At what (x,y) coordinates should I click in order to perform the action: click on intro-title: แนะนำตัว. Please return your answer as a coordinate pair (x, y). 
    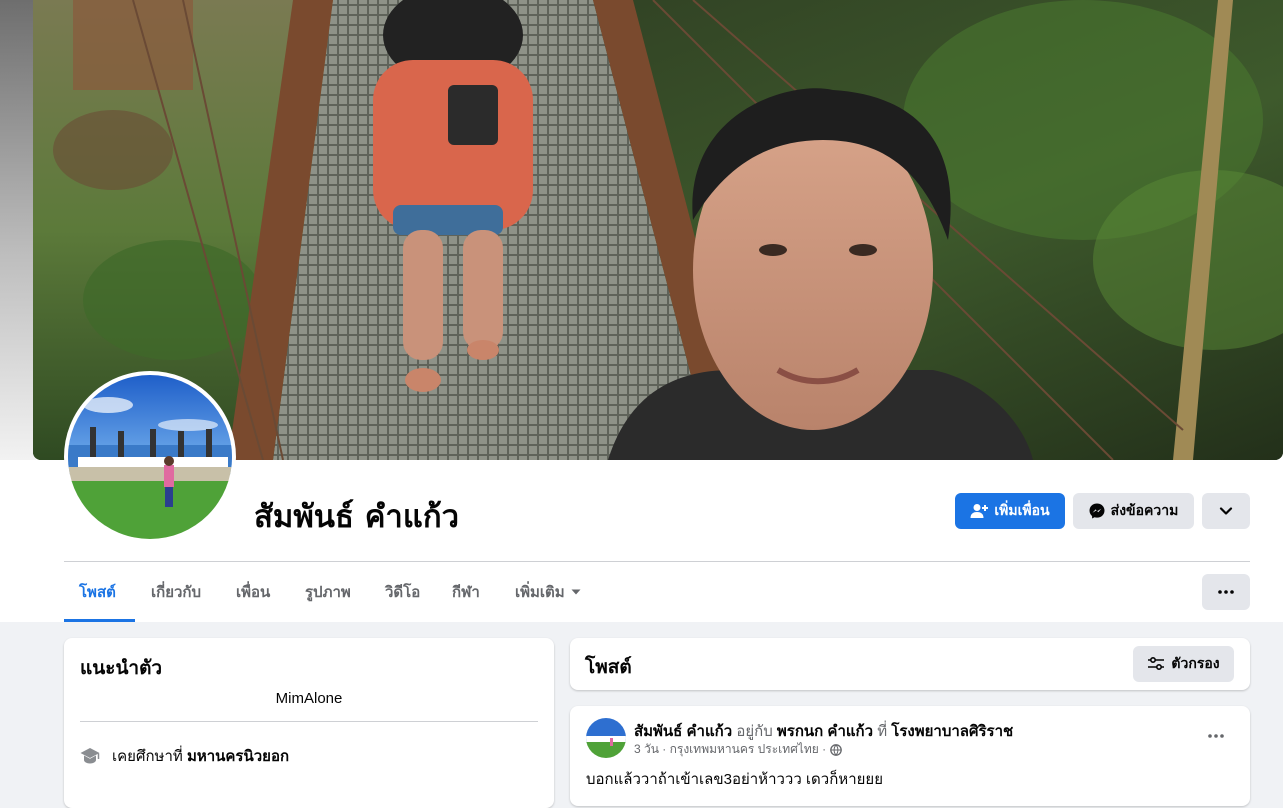
    Looking at the image, I should click on (121, 668).